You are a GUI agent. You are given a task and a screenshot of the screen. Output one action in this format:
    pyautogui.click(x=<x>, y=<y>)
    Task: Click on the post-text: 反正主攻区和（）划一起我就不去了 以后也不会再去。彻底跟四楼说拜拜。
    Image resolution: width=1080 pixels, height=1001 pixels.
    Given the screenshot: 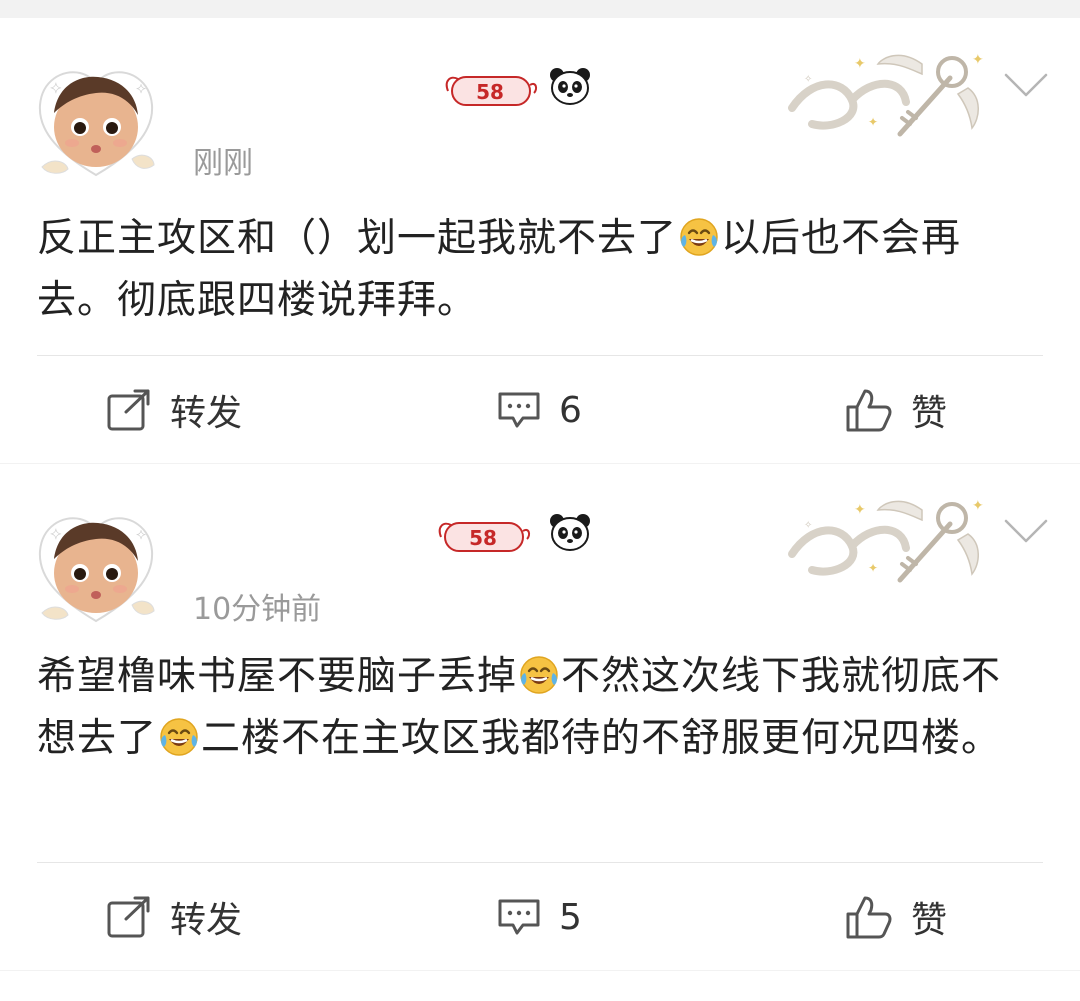 What is the action you would take?
    pyautogui.click(x=537, y=270)
    